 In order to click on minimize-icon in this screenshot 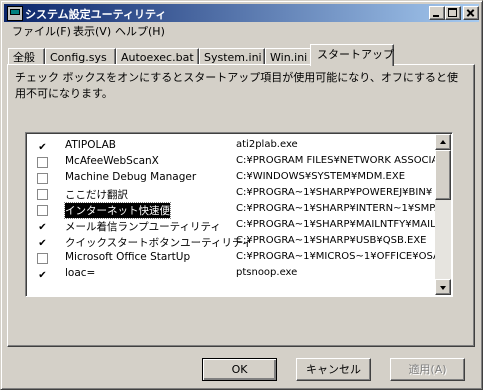, I will do `click(437, 13)`.